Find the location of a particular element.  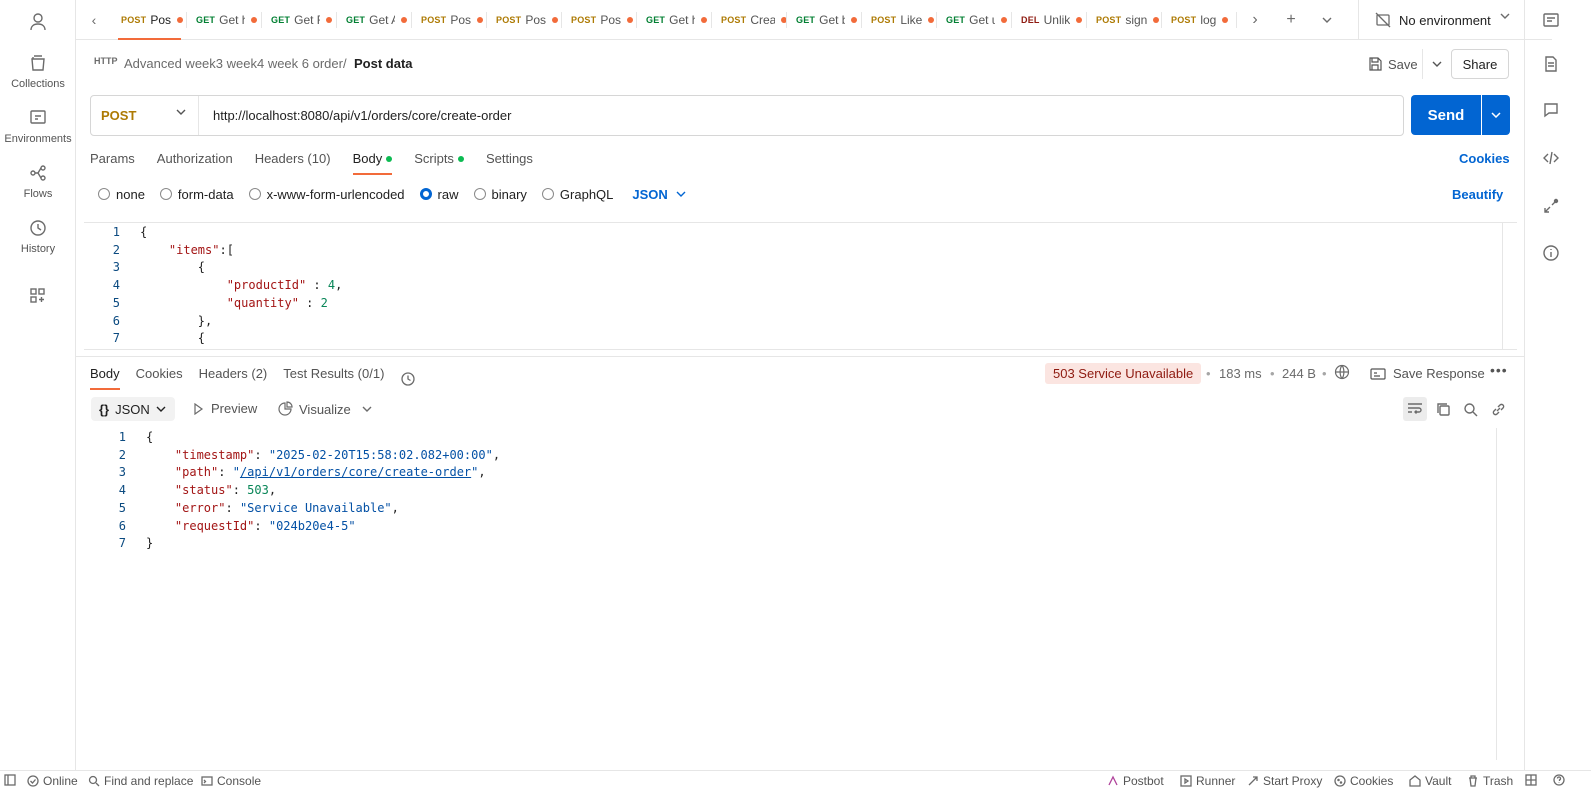

console-button: Console is located at coordinates (231, 781).